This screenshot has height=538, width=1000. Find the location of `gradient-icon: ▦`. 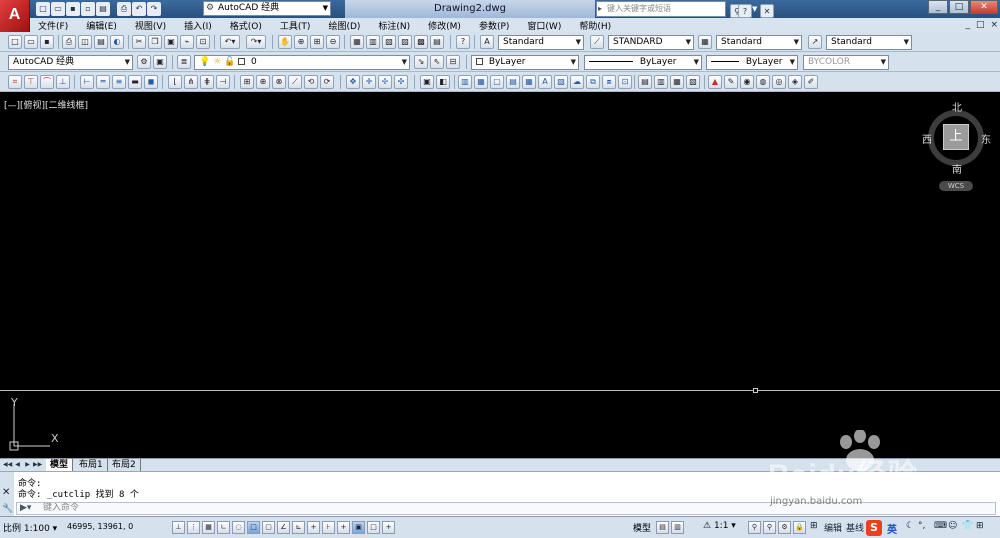

gradient-icon: ▦ is located at coordinates (481, 82).